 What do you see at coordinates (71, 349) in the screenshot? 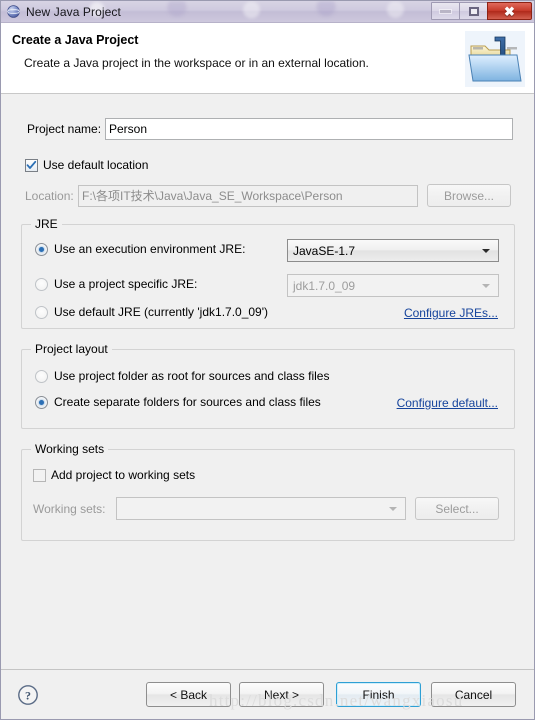
I see `project-layout-group-title: Project layout` at bounding box center [71, 349].